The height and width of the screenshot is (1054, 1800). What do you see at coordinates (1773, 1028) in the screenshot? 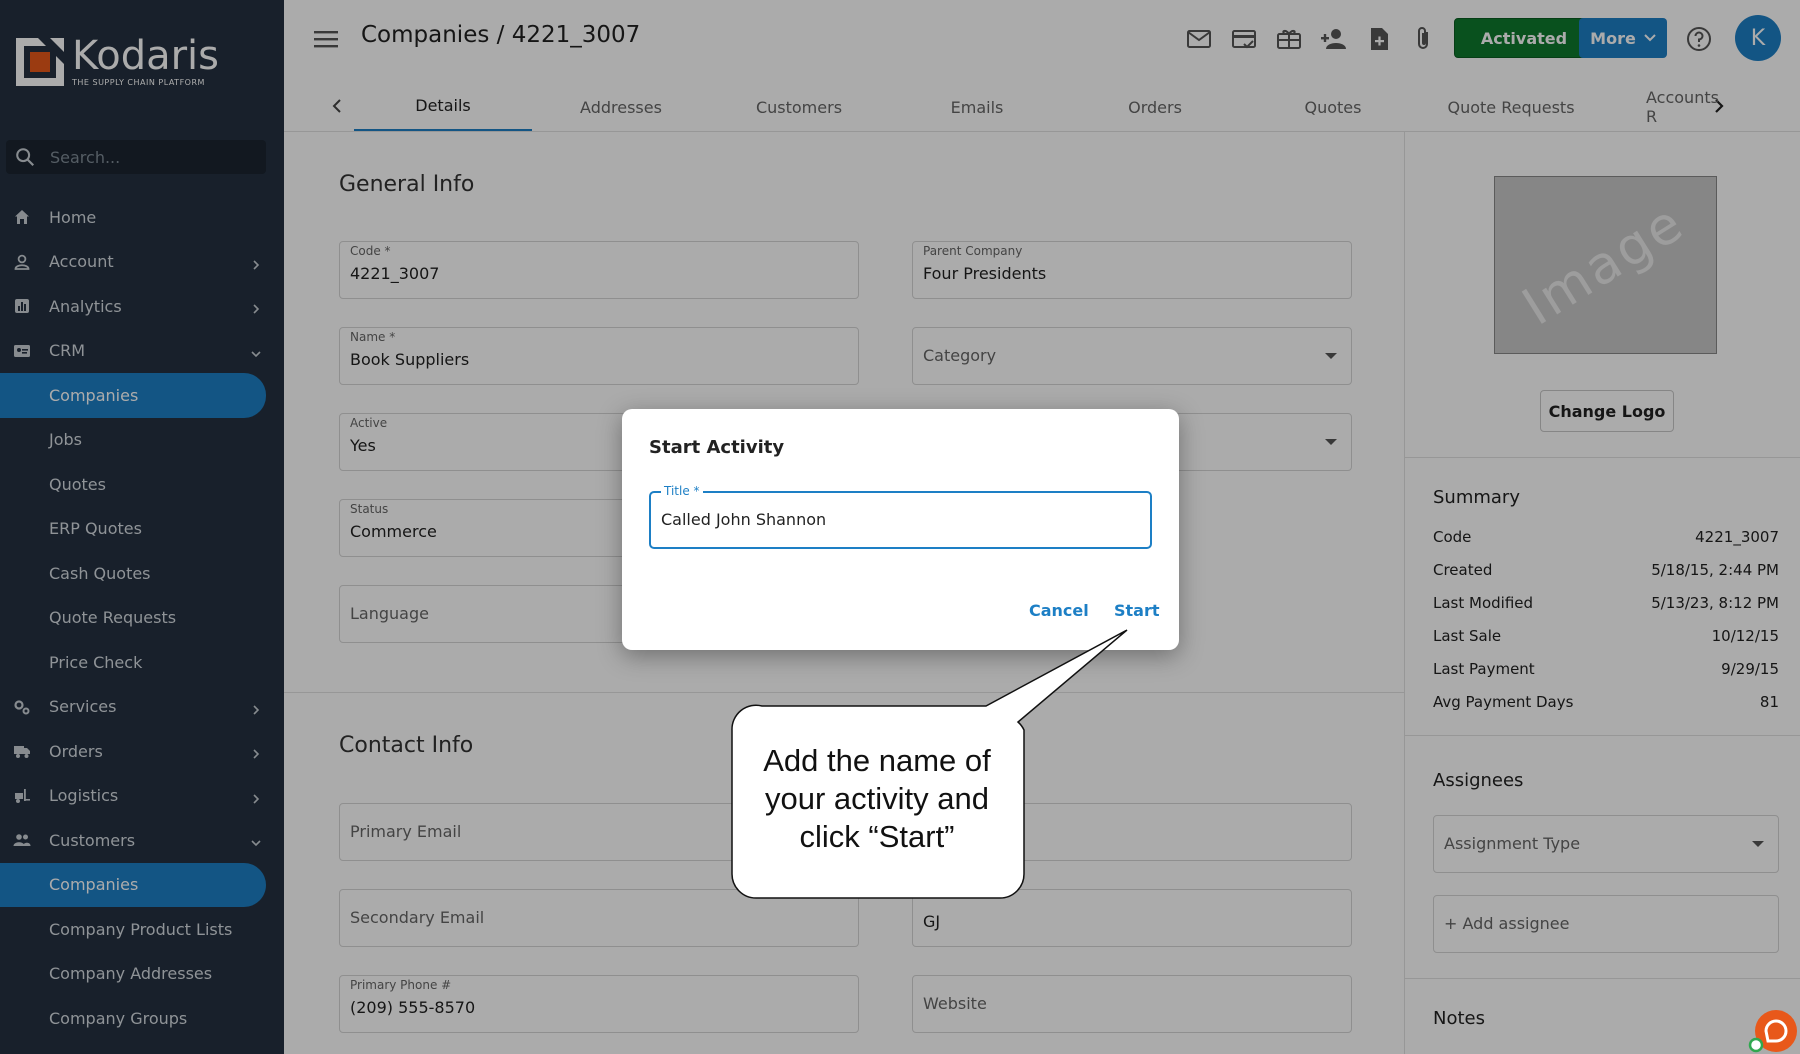
I see `chat-support-icon` at bounding box center [1773, 1028].